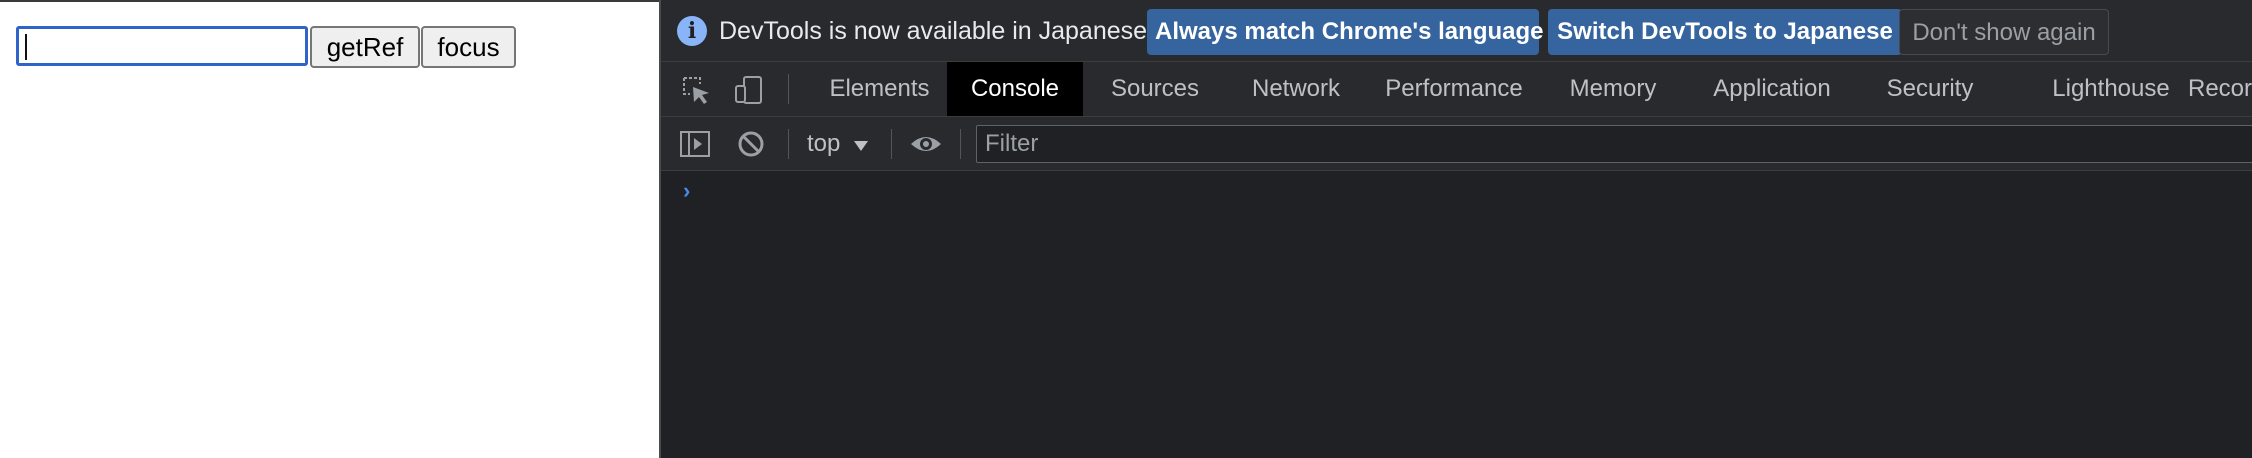 The width and height of the screenshot is (2252, 458). What do you see at coordinates (1725, 32) in the screenshot?
I see `switch-to-japanese-button: Switch DevTools to Japanese` at bounding box center [1725, 32].